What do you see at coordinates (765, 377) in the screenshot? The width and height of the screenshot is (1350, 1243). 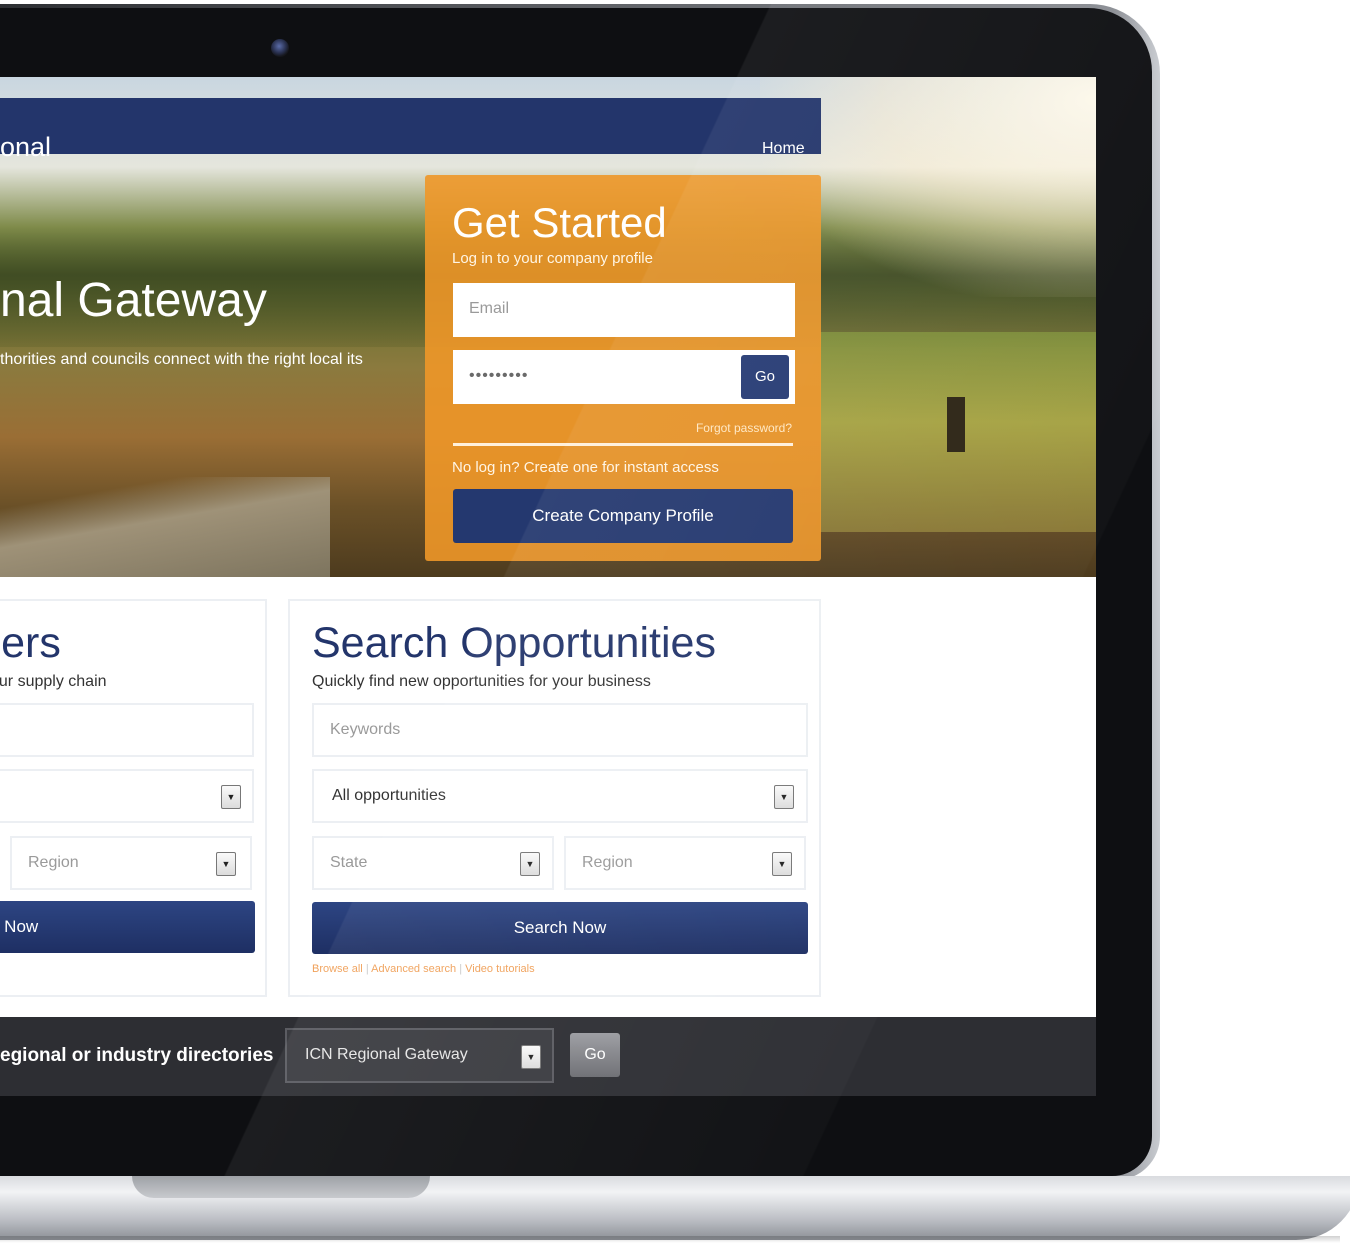 I see `login-go-button: Go` at bounding box center [765, 377].